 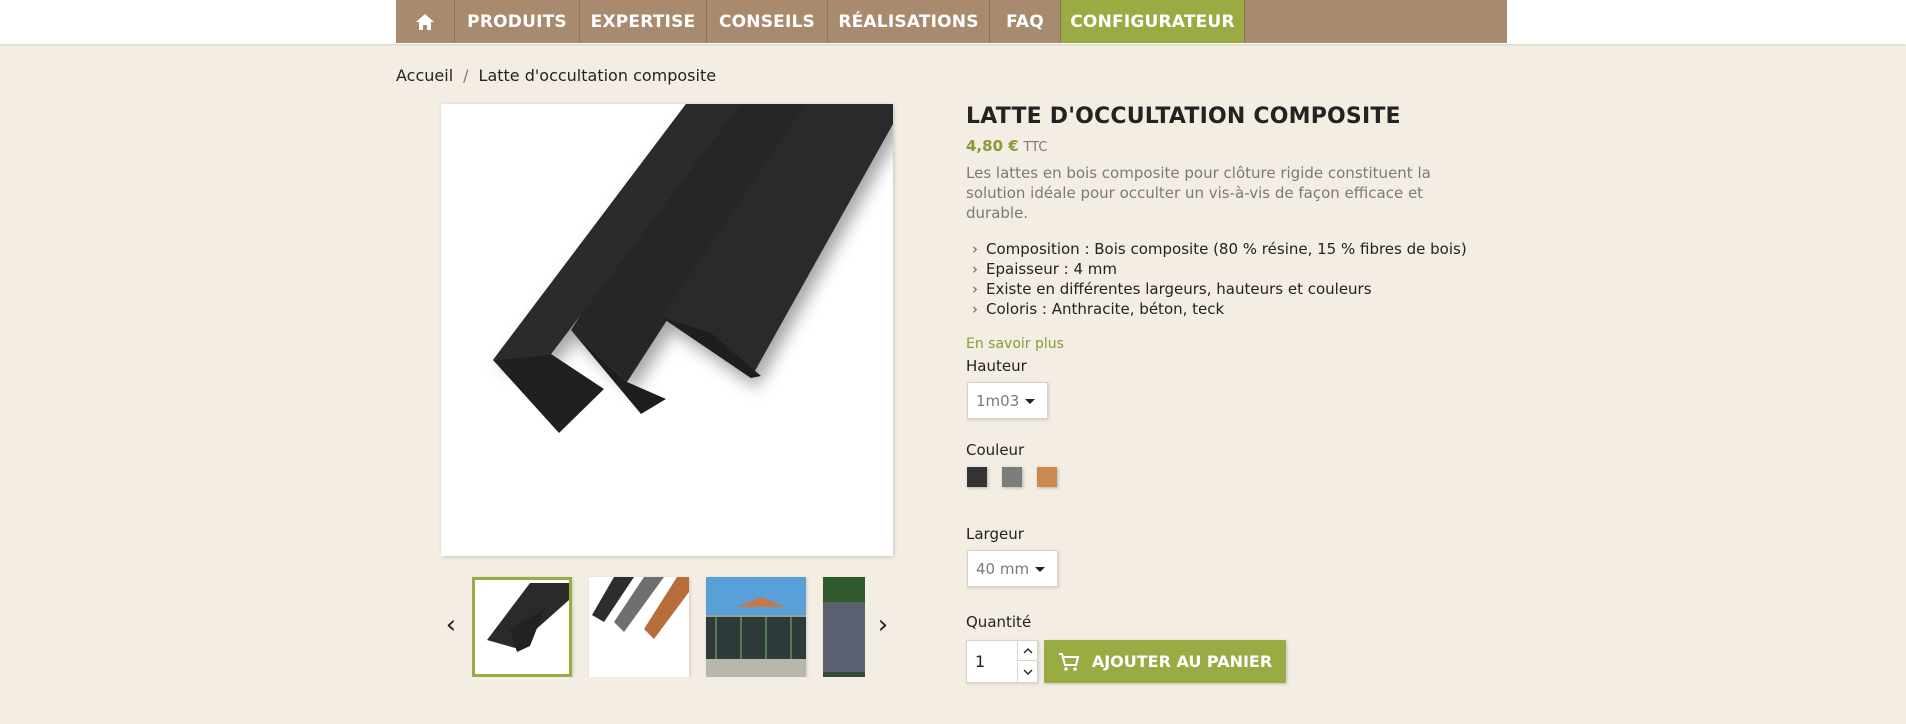 I want to click on chevron-down-icon, so click(x=1028, y=672).